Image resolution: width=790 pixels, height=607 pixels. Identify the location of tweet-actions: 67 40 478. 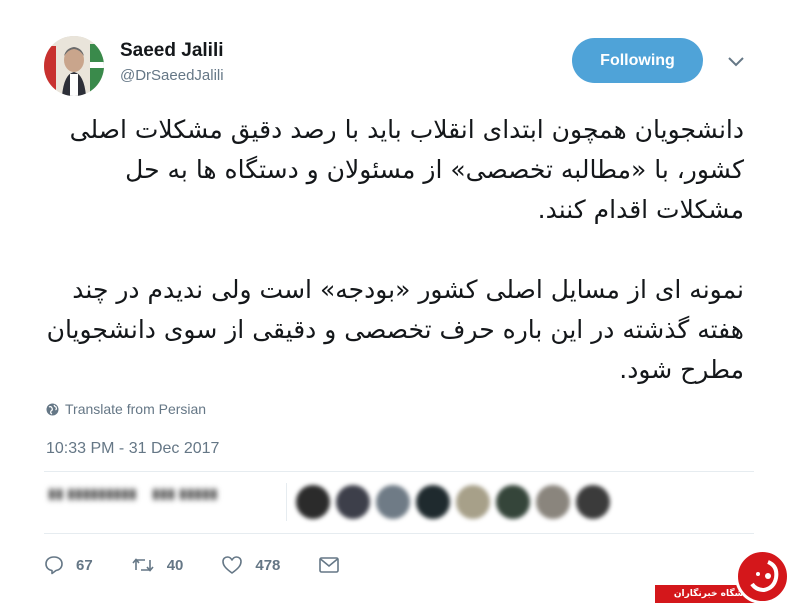
(211, 565).